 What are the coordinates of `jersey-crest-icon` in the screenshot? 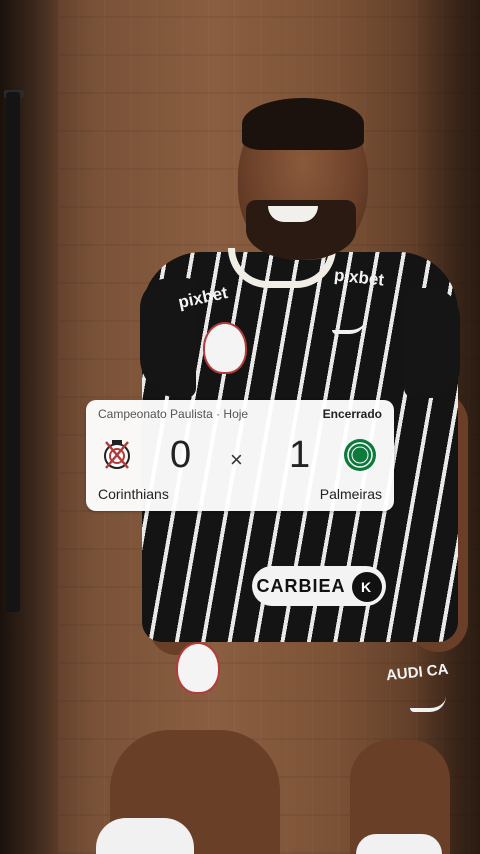 It's located at (225, 348).